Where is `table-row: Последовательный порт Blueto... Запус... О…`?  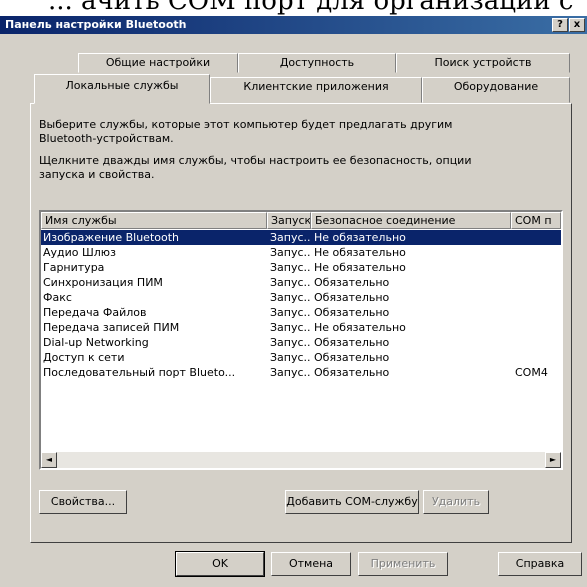
table-row: Последовательный порт Blueto... Запус... О… is located at coordinates (301, 372).